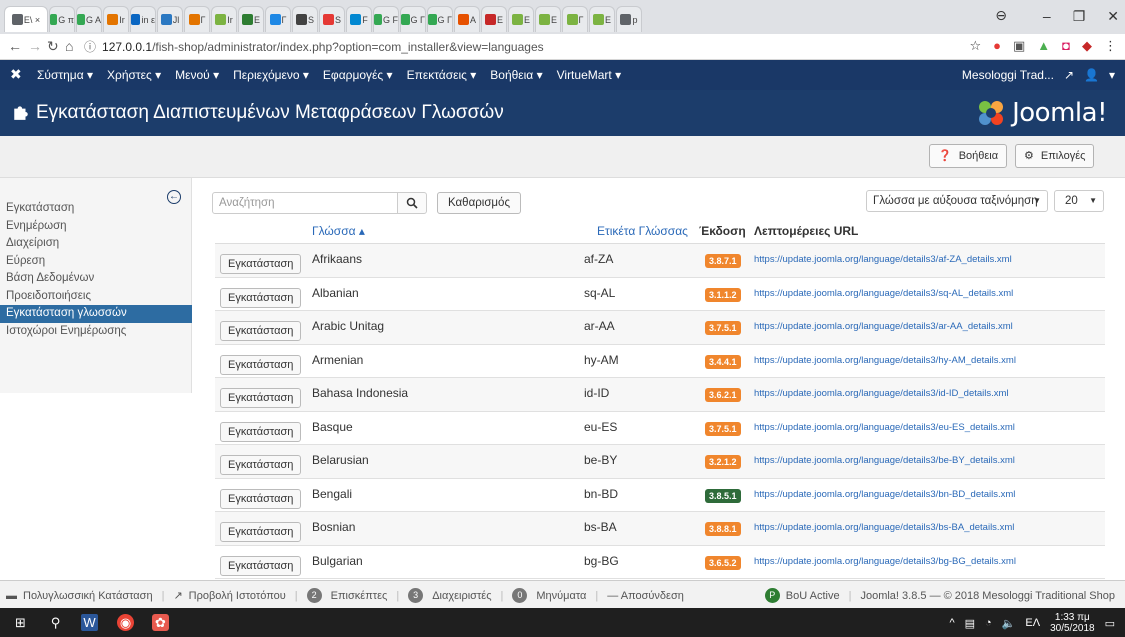 The height and width of the screenshot is (637, 1125). I want to click on browser-tab: p, so click(629, 19).